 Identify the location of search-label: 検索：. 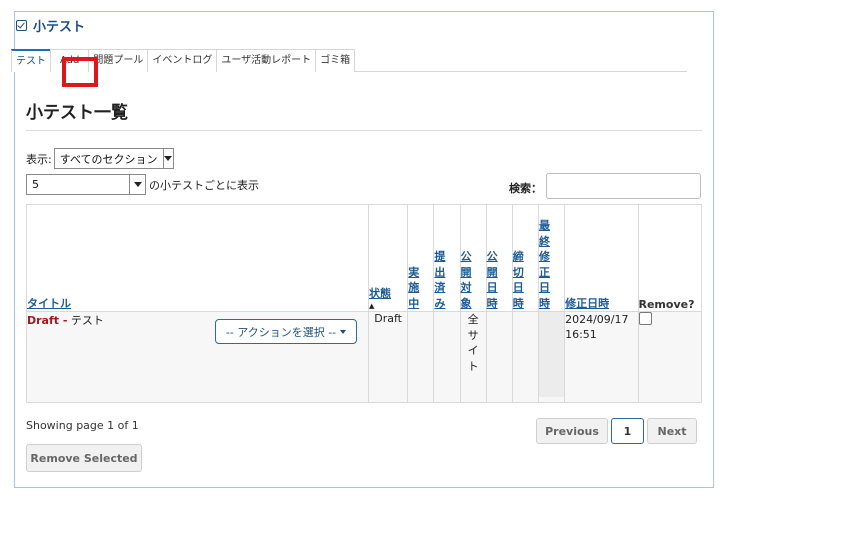
(525, 188).